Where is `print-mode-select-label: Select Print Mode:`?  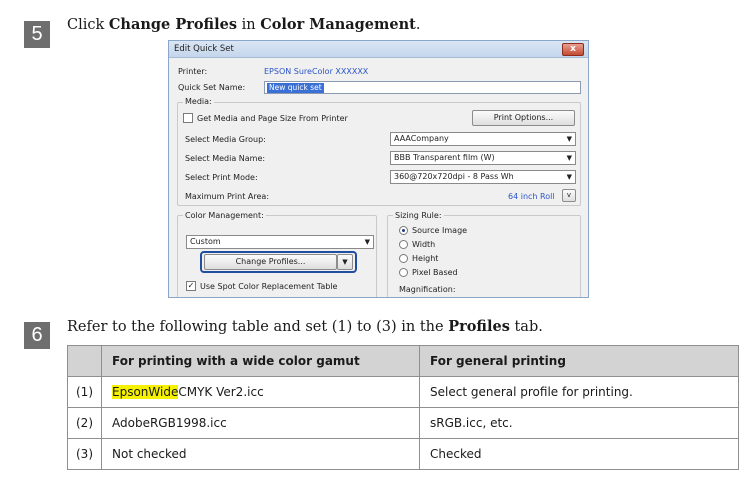 print-mode-select-label: Select Print Mode: is located at coordinates (221, 177).